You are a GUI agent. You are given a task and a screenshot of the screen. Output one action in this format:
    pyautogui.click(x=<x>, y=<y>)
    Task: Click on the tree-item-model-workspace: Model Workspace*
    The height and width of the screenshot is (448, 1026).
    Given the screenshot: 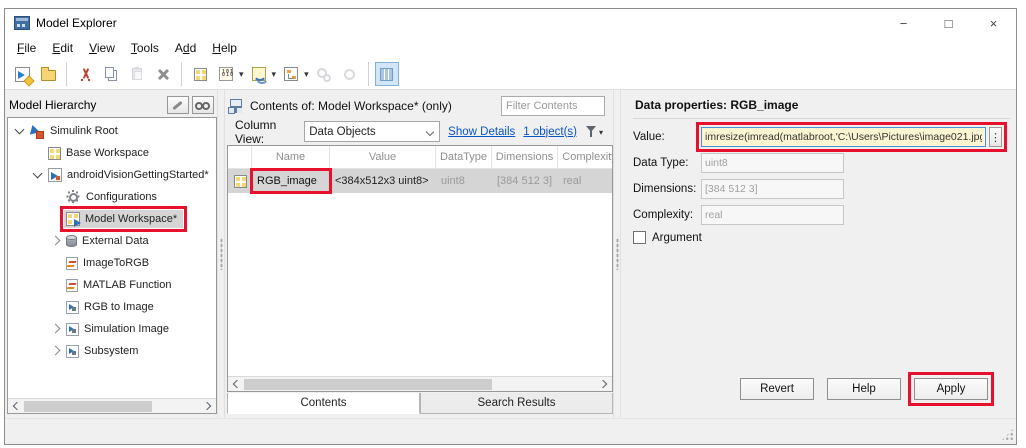 What is the action you would take?
    pyautogui.click(x=112, y=219)
    